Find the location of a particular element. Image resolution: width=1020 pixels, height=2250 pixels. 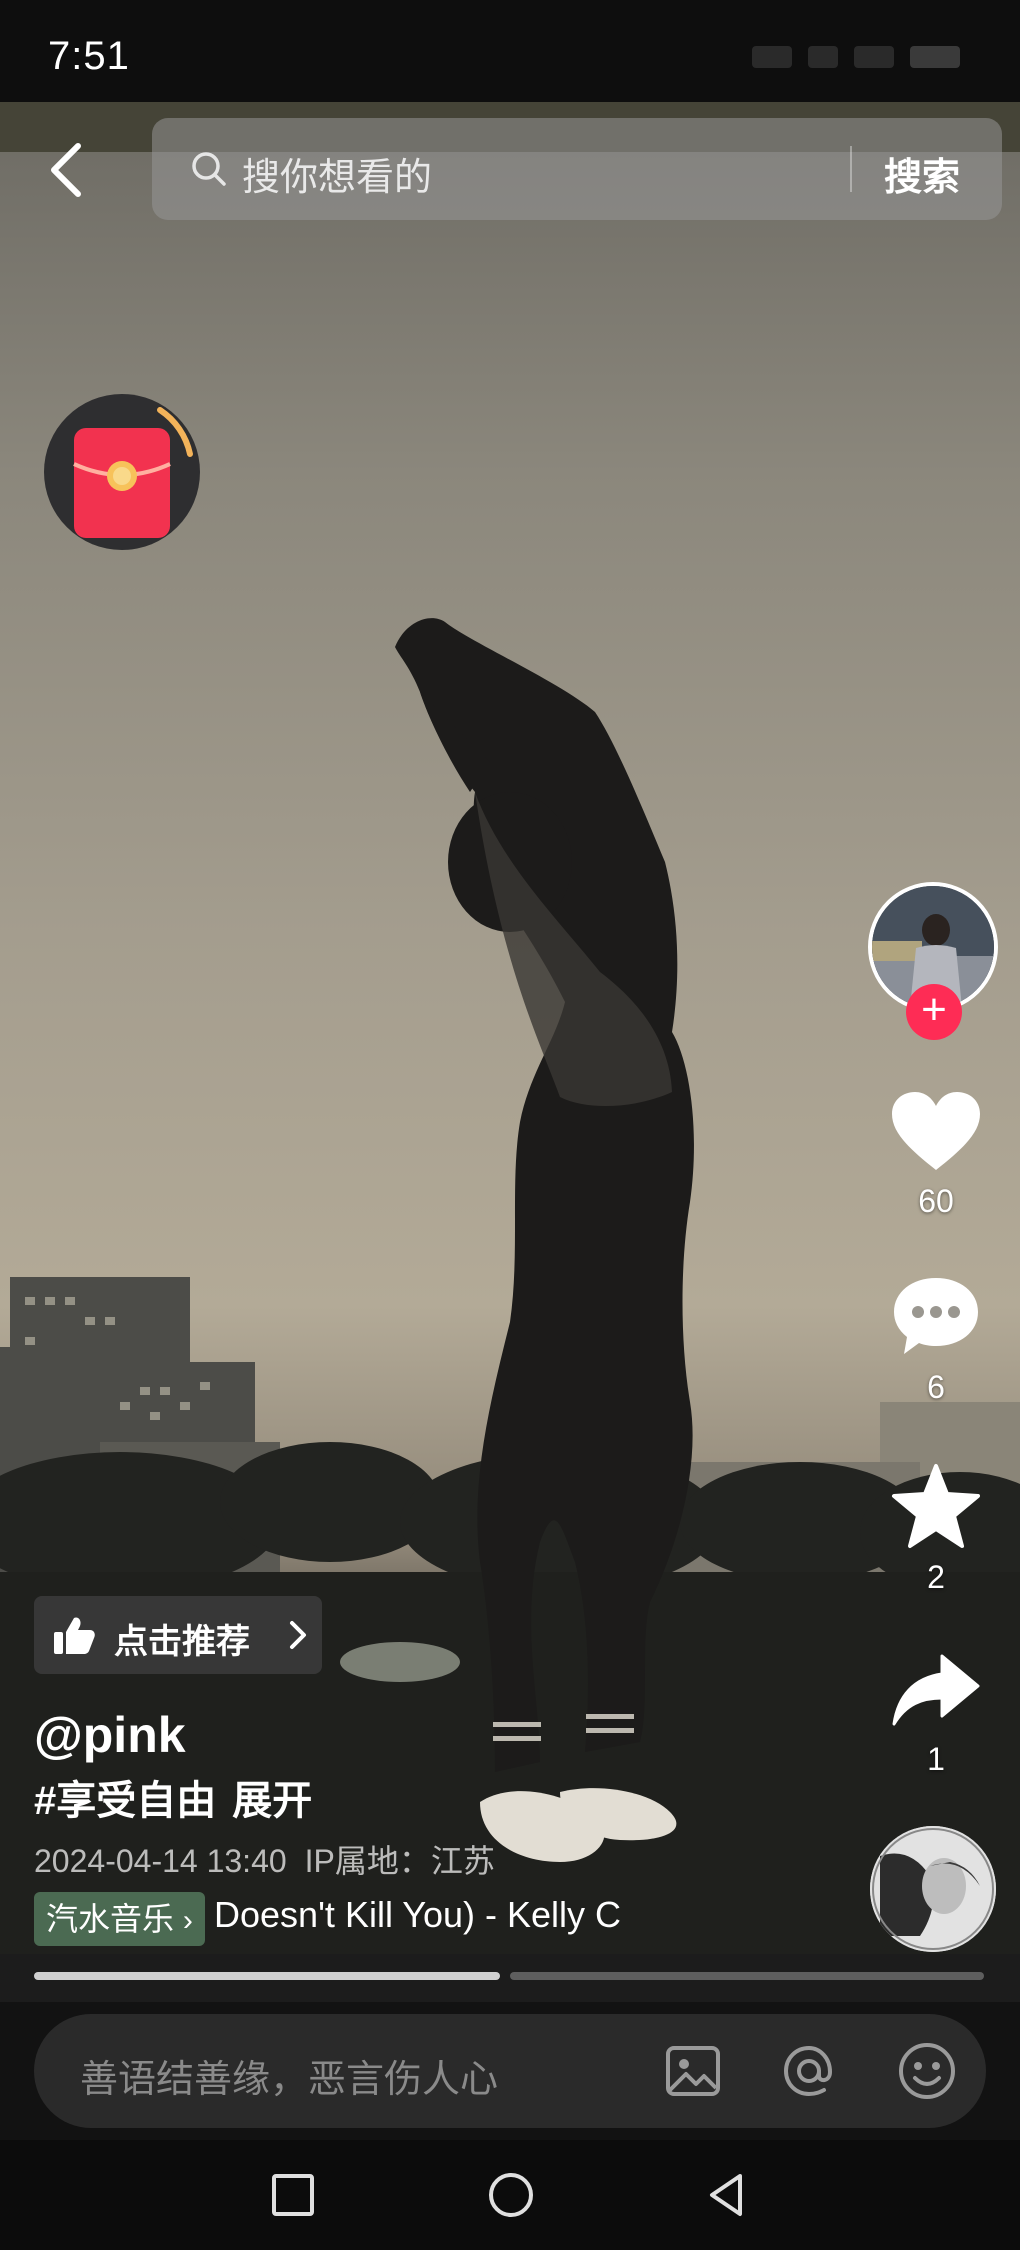

image-icon is located at coordinates (693, 2071).